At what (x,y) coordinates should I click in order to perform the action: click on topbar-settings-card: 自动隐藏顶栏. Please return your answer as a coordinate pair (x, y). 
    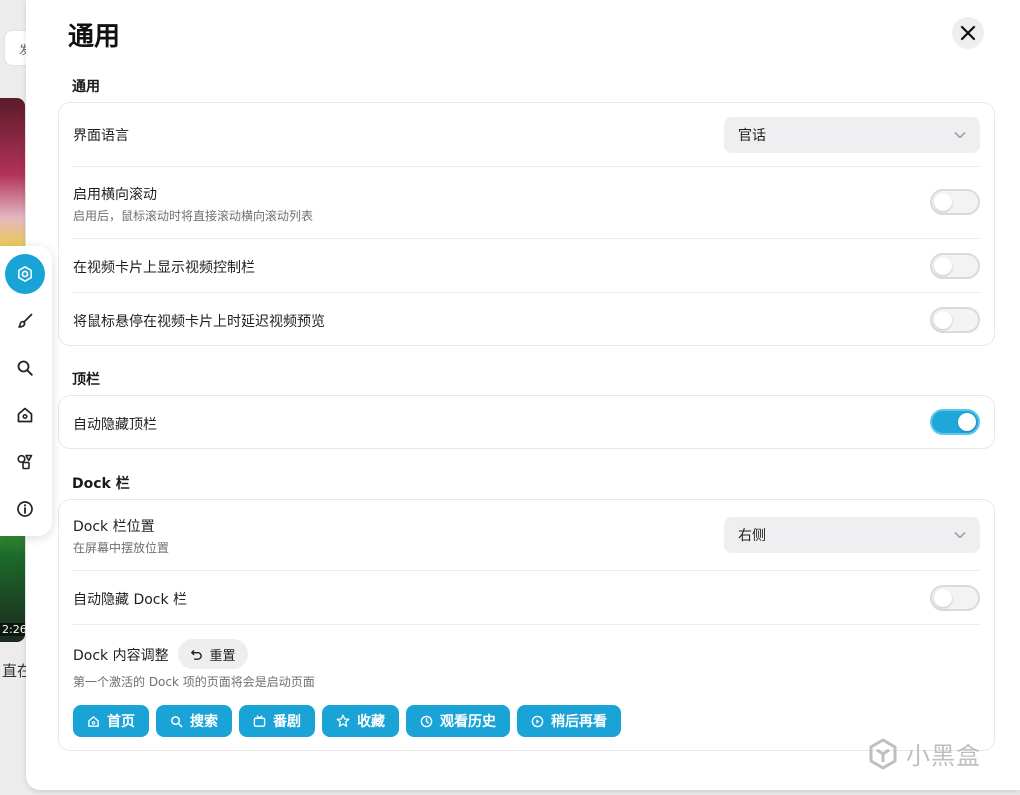
    Looking at the image, I should click on (526, 422).